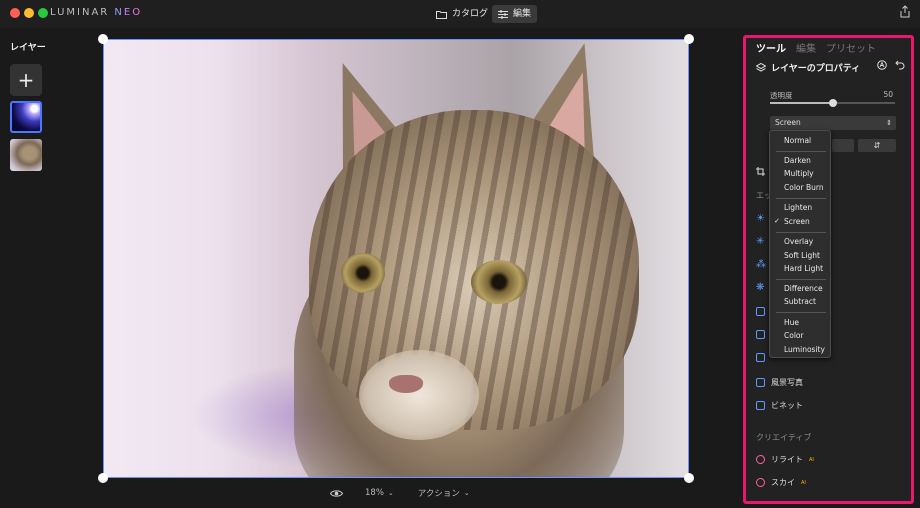  Describe the element at coordinates (43, 13) in the screenshot. I see `zoom-window-button` at that location.